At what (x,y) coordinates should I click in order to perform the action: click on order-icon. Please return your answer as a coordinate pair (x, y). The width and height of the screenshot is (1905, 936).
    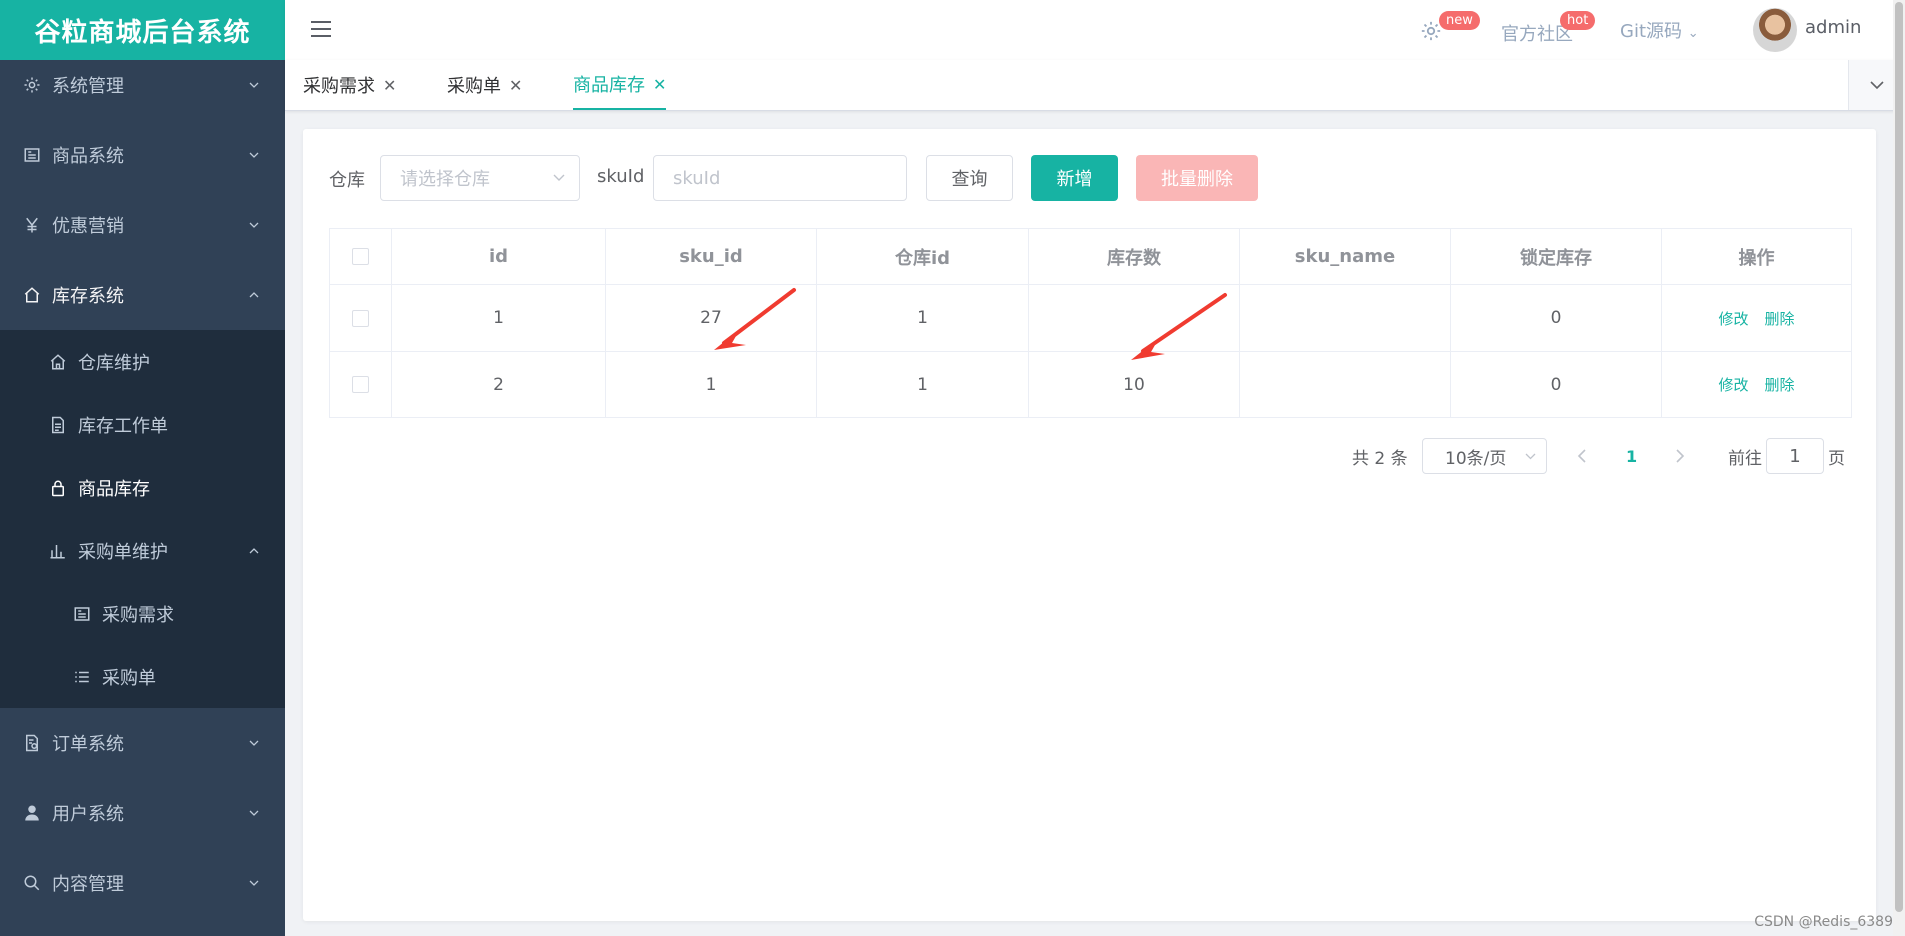
    Looking at the image, I should click on (32, 743).